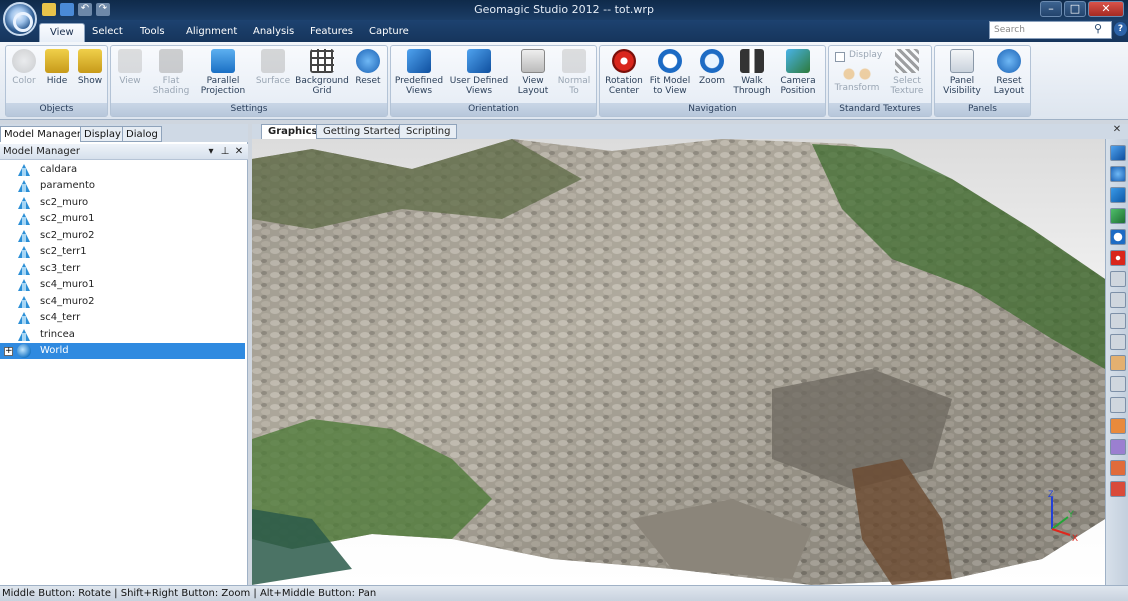 This screenshot has height=601, width=1128. I want to click on select-line-icon, so click(1118, 321).